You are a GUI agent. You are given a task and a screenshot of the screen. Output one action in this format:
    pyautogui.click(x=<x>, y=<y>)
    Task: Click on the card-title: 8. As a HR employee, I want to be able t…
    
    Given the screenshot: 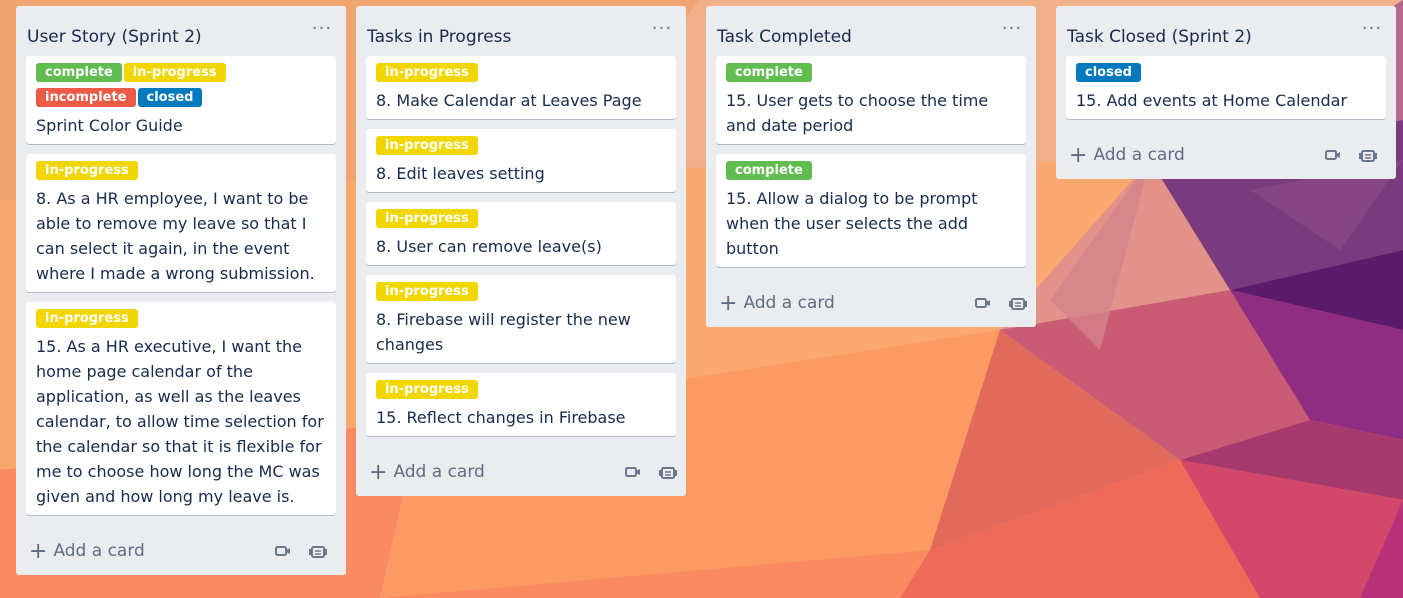 What is the action you would take?
    pyautogui.click(x=175, y=236)
    